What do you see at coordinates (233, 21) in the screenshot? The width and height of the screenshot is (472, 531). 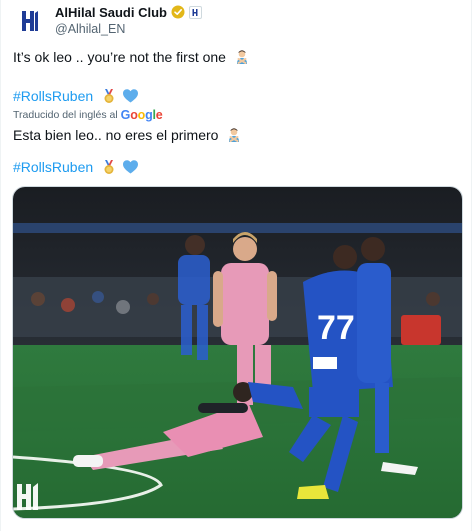 I see `tweet-header: AlHilal Saudi Club @Alhilal_EN` at bounding box center [233, 21].